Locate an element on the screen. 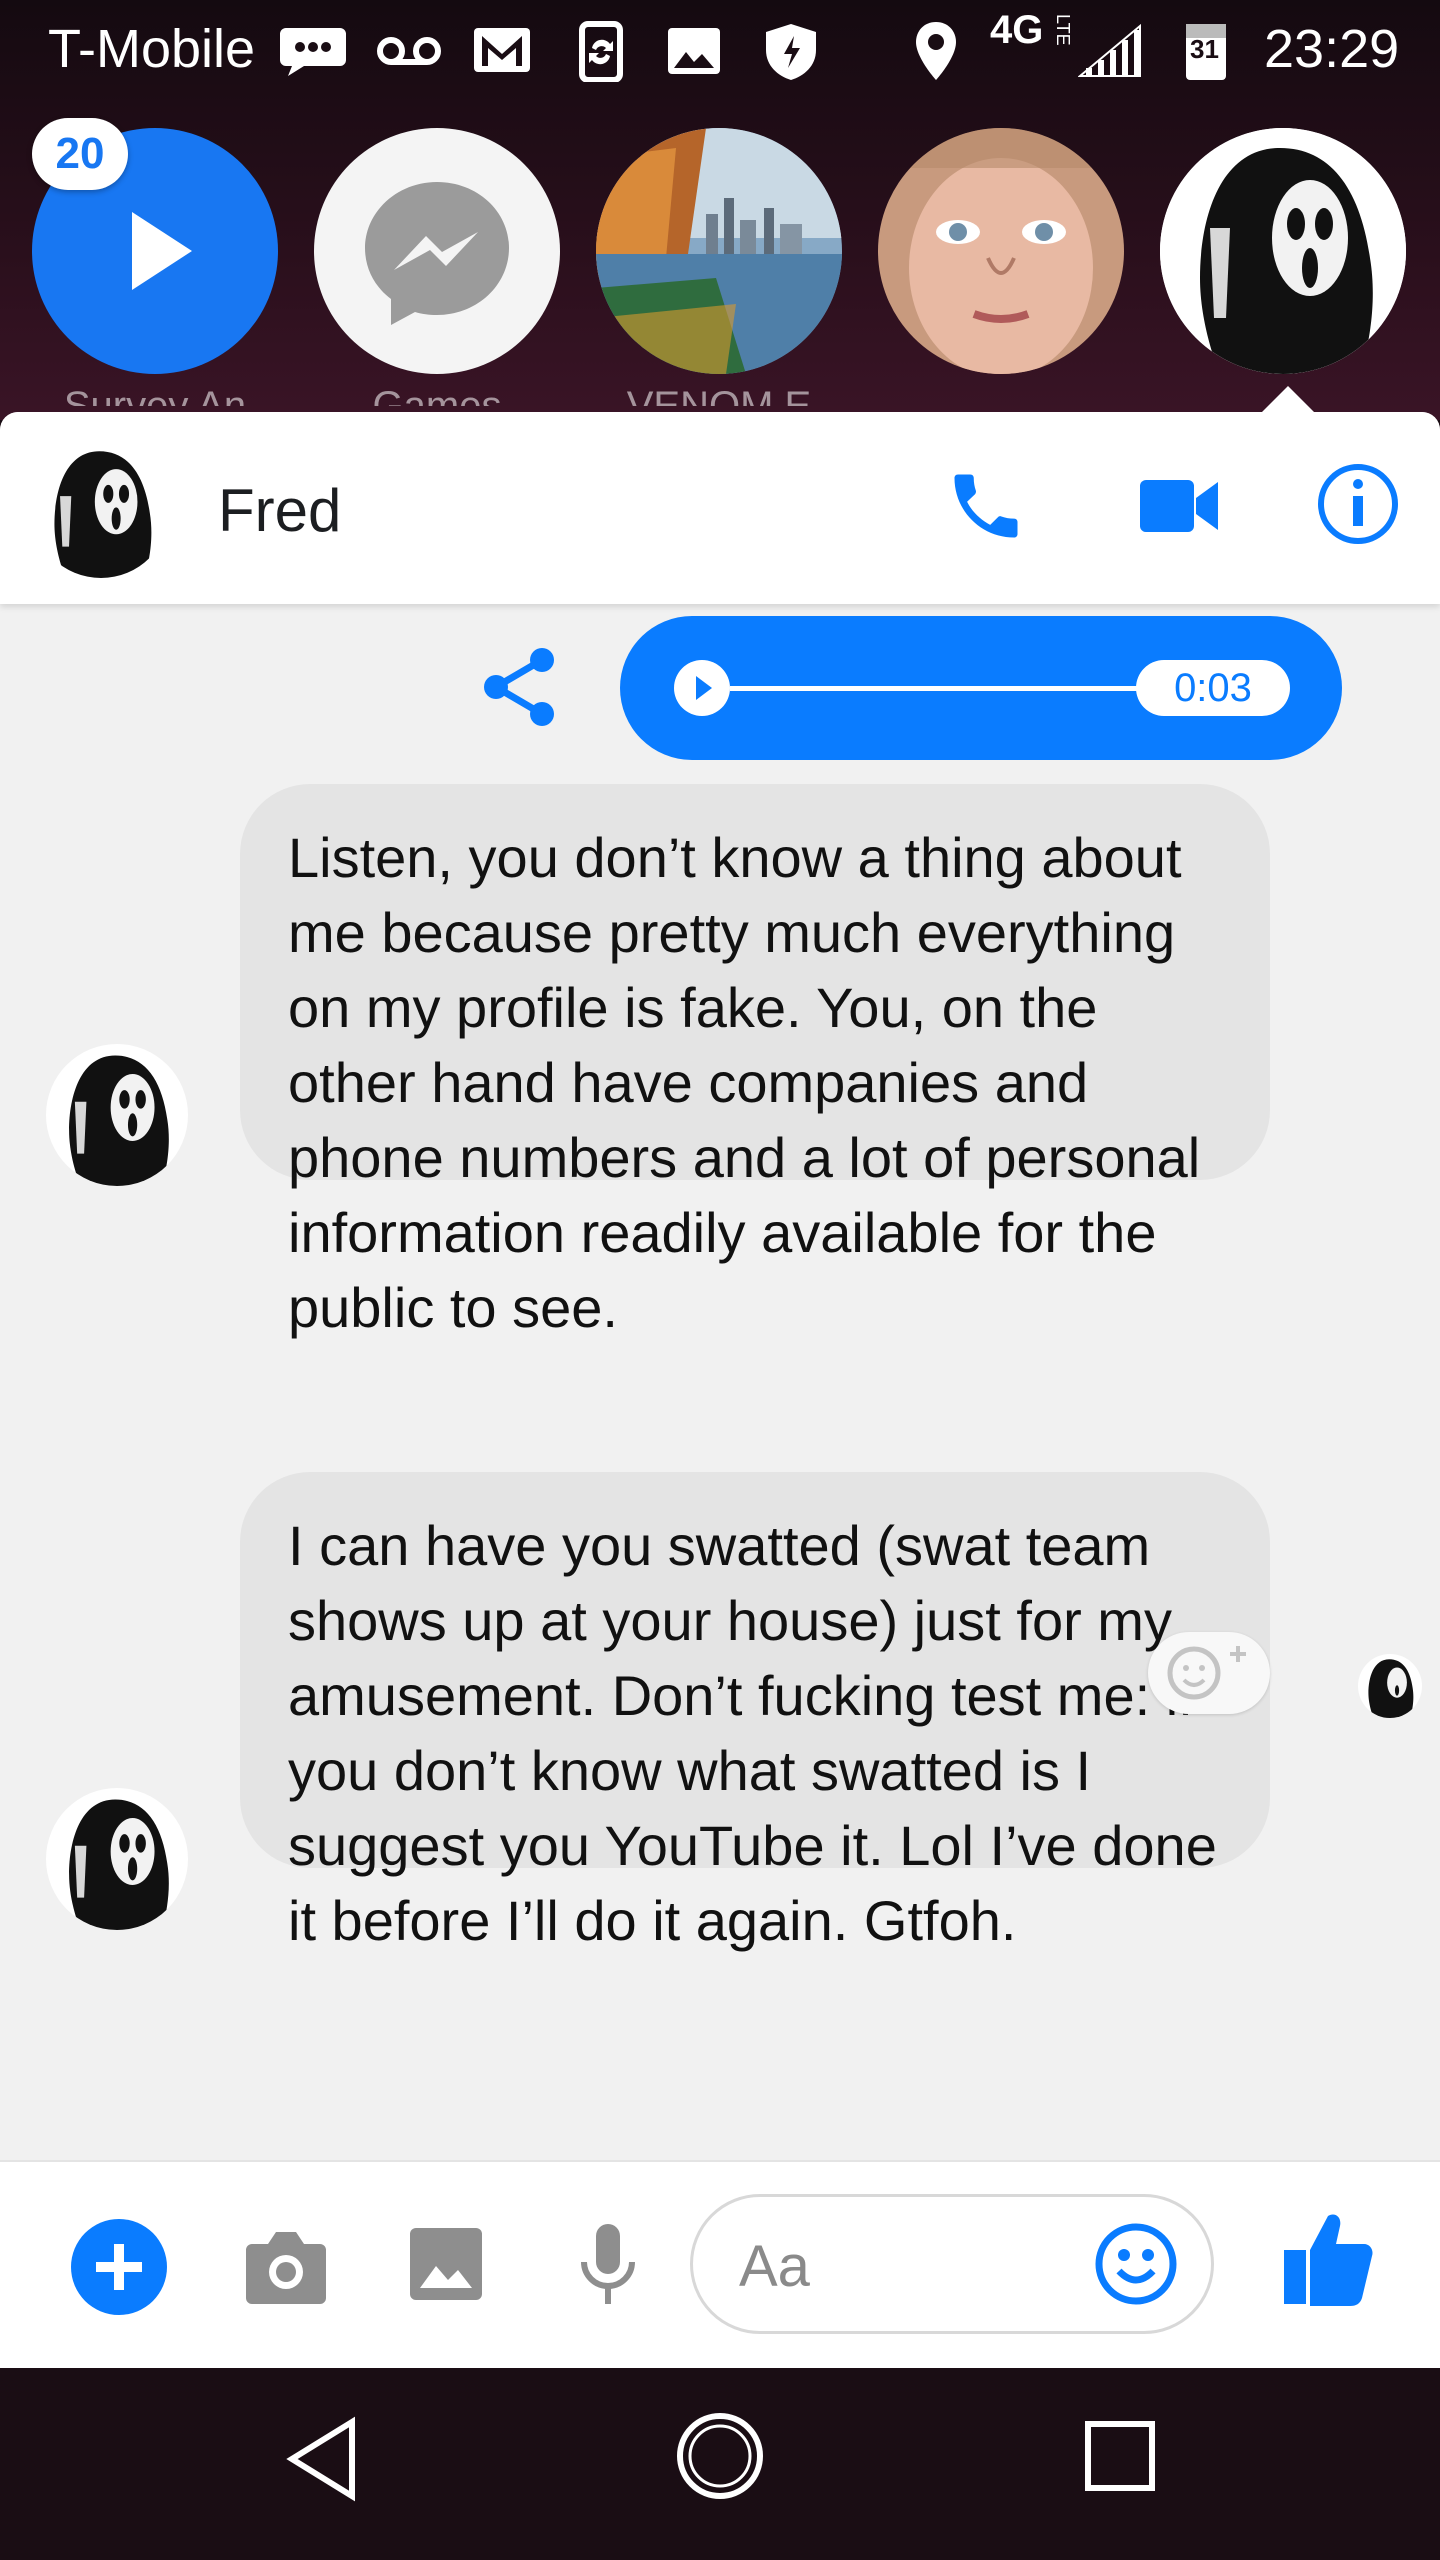  add-reaction-icon is located at coordinates (1206, 1673).